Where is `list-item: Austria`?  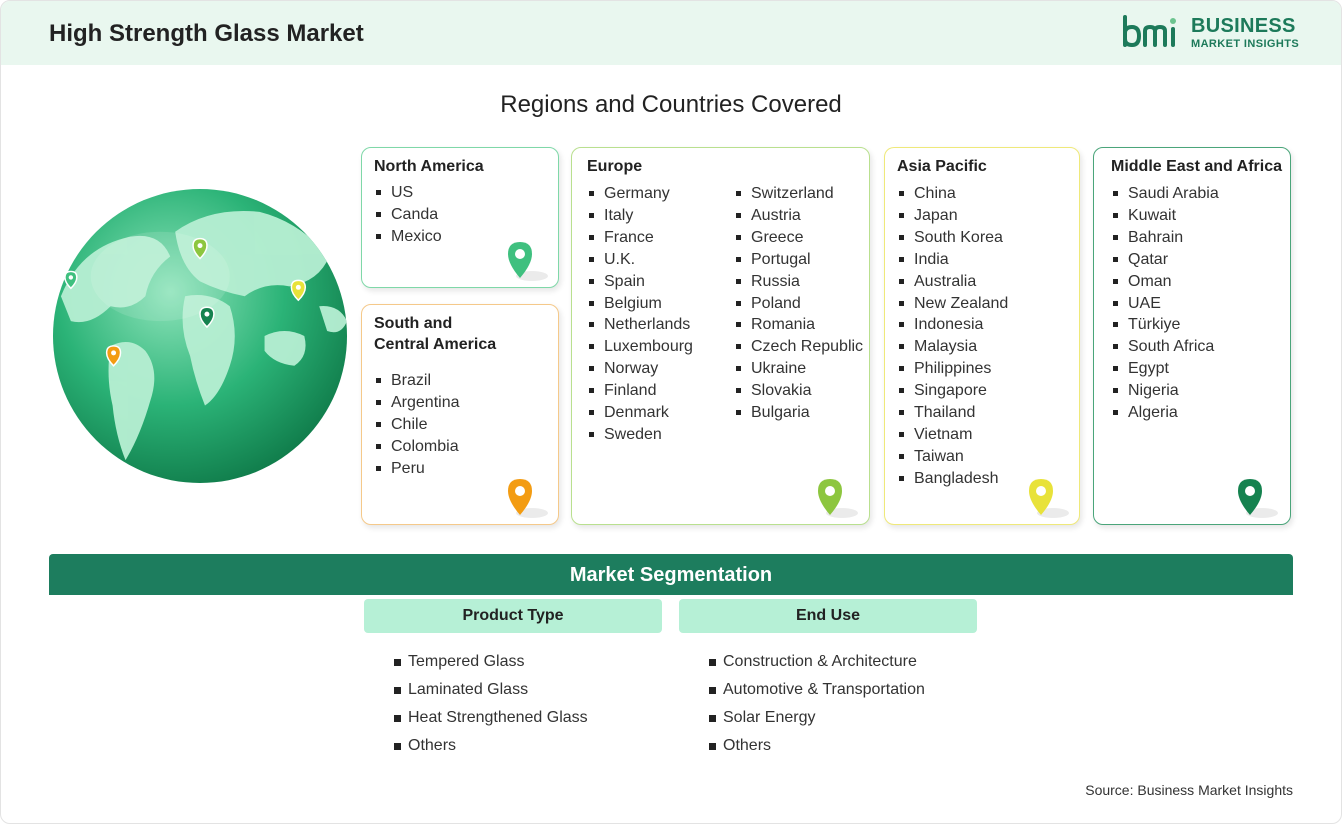
list-item: Austria is located at coordinates (798, 216).